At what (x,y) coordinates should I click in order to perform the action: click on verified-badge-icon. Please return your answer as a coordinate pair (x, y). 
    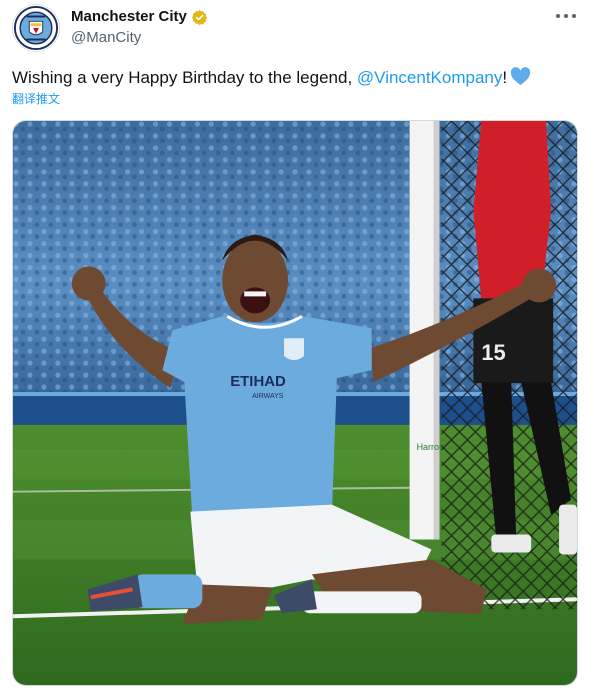
    Looking at the image, I should click on (199, 17).